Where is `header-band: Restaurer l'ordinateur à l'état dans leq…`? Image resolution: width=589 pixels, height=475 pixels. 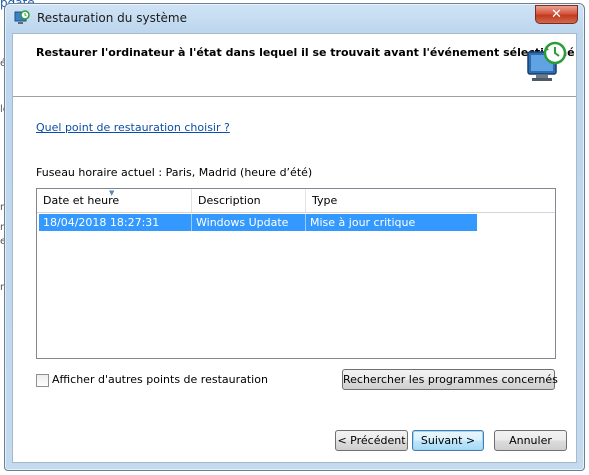 header-band: Restaurer l'ordinateur à l'état dans leq… is located at coordinates (294, 65).